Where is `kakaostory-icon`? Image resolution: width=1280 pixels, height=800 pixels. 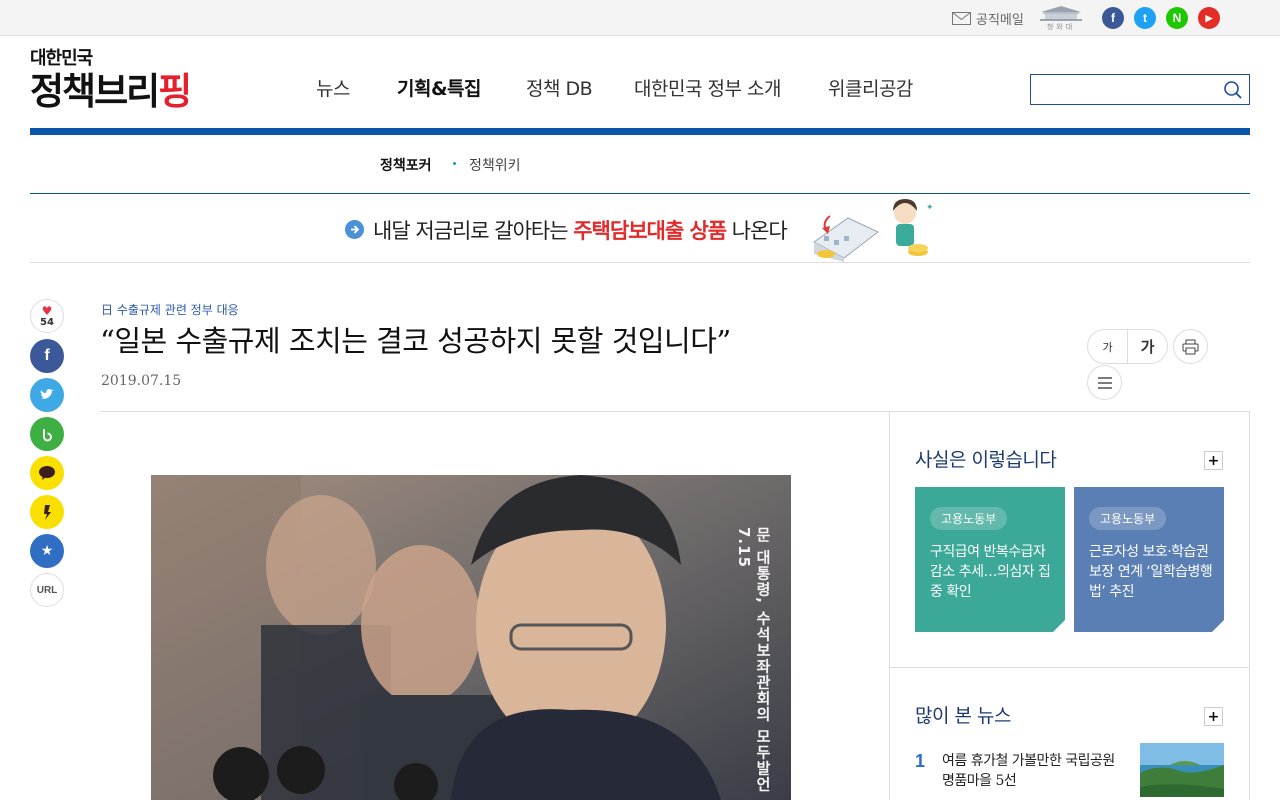
kakaostory-icon is located at coordinates (47, 512).